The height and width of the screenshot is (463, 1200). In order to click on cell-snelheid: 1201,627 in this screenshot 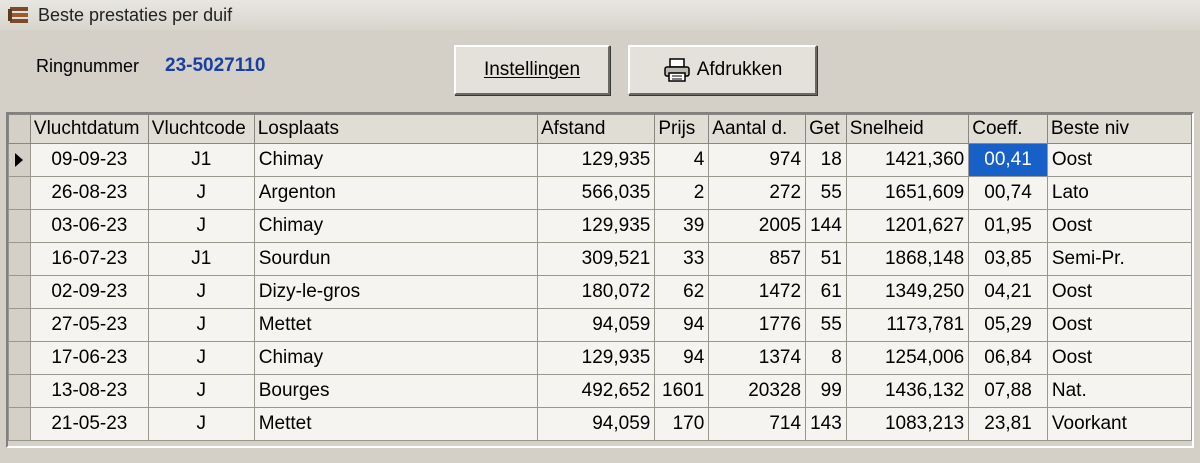, I will do `click(907, 226)`.